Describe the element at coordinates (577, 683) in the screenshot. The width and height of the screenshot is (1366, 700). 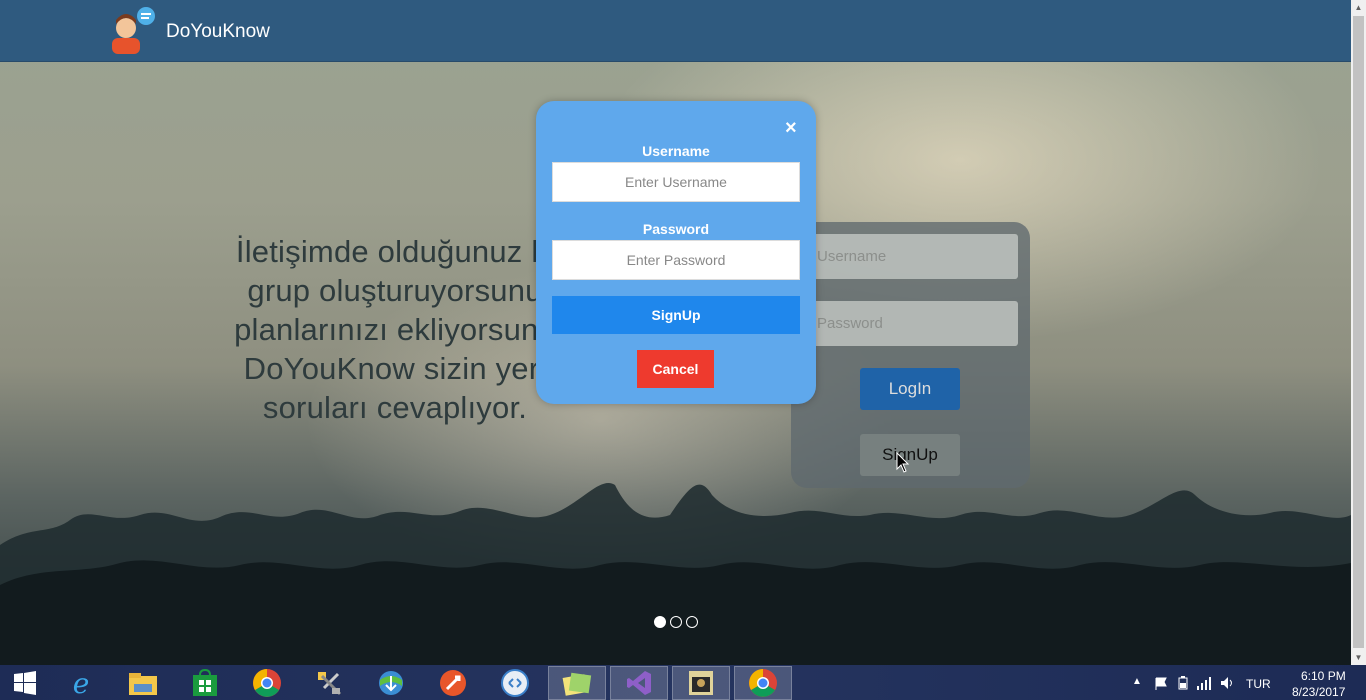
I see `sticky-notes-icon` at that location.